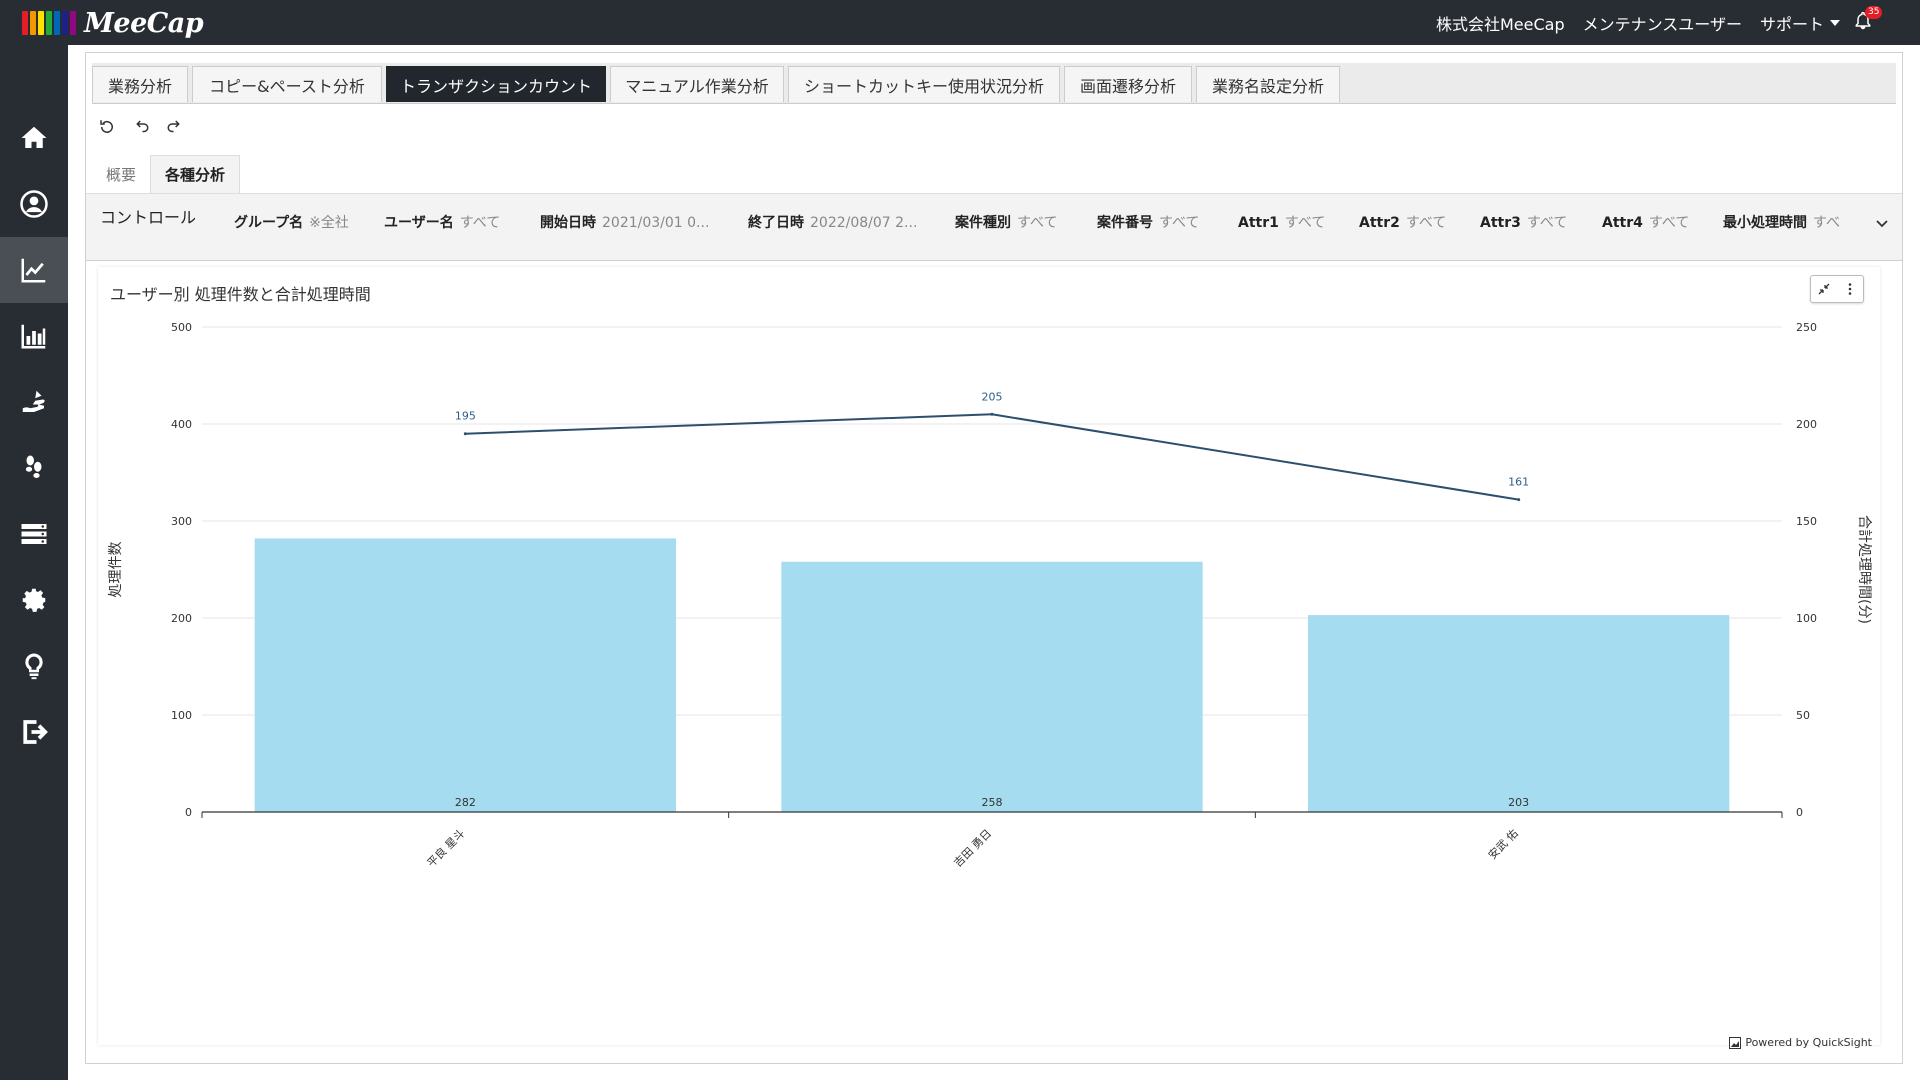 The width and height of the screenshot is (1920, 1080). I want to click on y-tick-label: 100, so click(181, 715).